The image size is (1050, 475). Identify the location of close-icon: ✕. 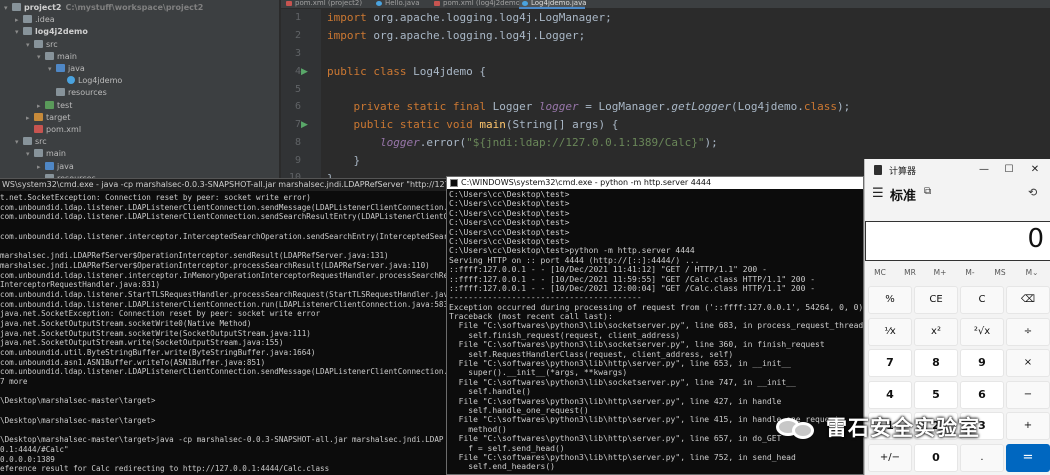
(1035, 170).